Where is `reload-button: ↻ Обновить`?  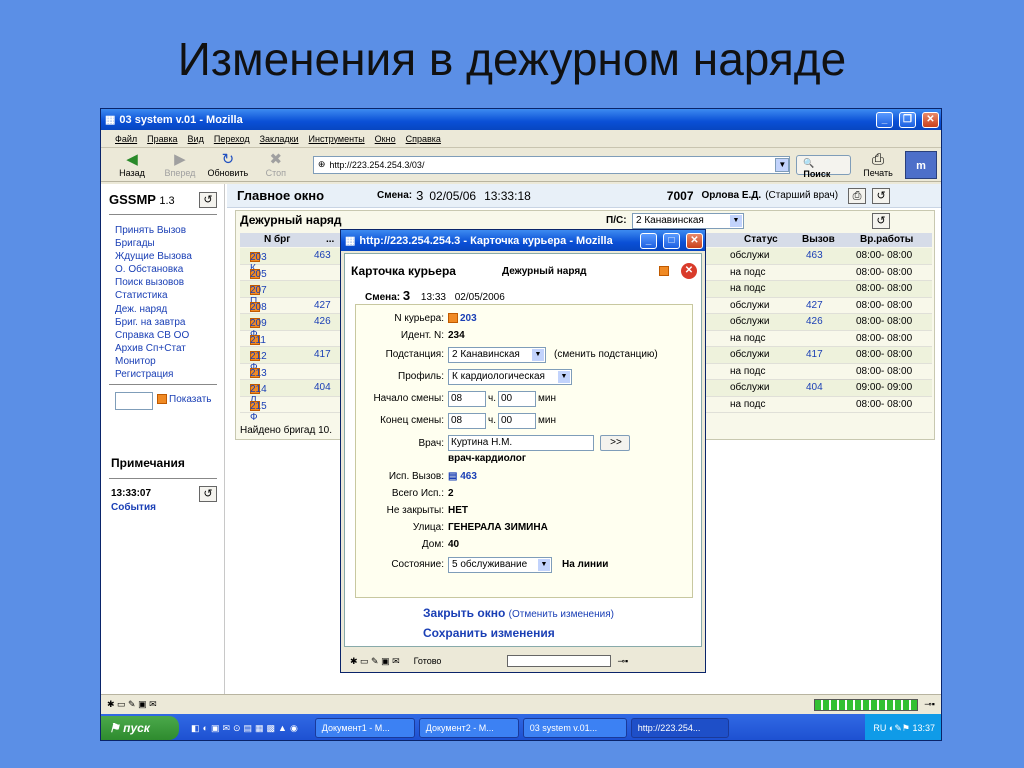 reload-button: ↻ Обновить is located at coordinates (228, 164).